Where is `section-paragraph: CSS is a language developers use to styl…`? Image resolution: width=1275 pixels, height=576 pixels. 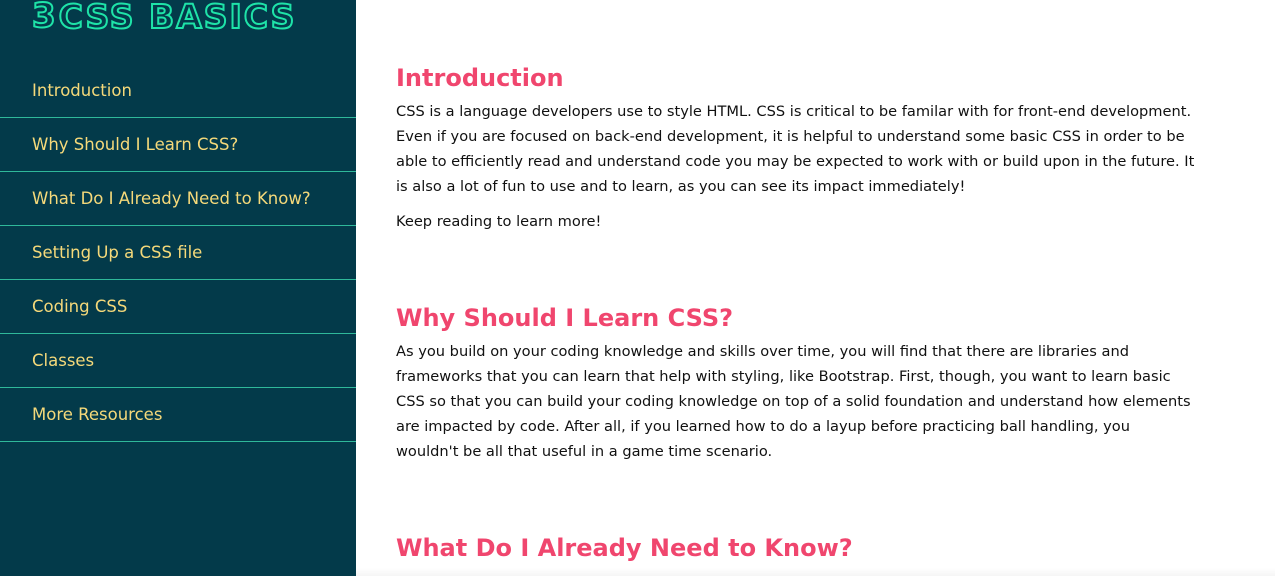
section-paragraph: CSS is a language developers use to styl… is located at coordinates (795, 149).